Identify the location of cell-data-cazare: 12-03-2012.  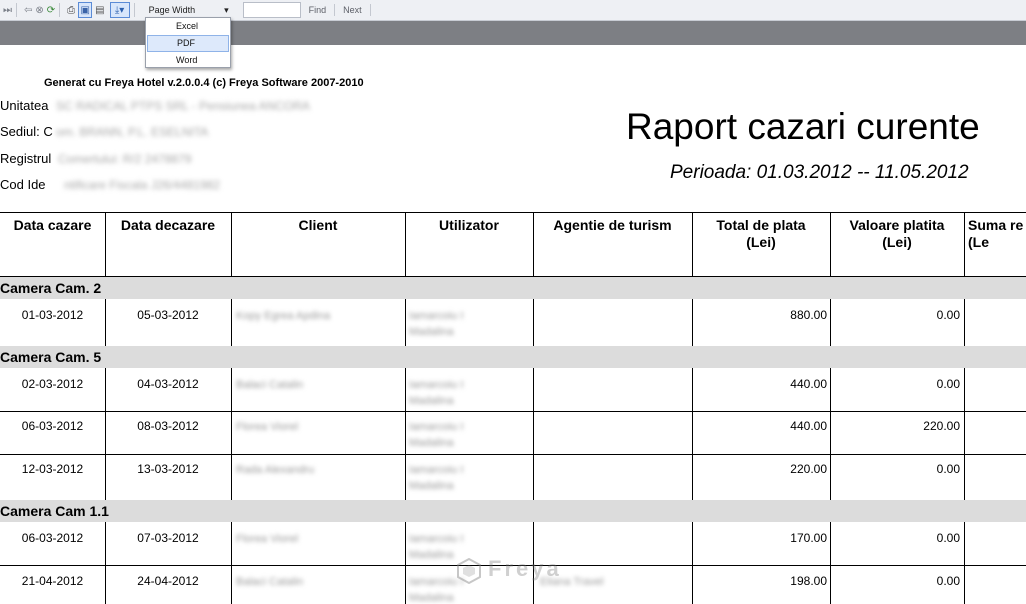
(52, 469).